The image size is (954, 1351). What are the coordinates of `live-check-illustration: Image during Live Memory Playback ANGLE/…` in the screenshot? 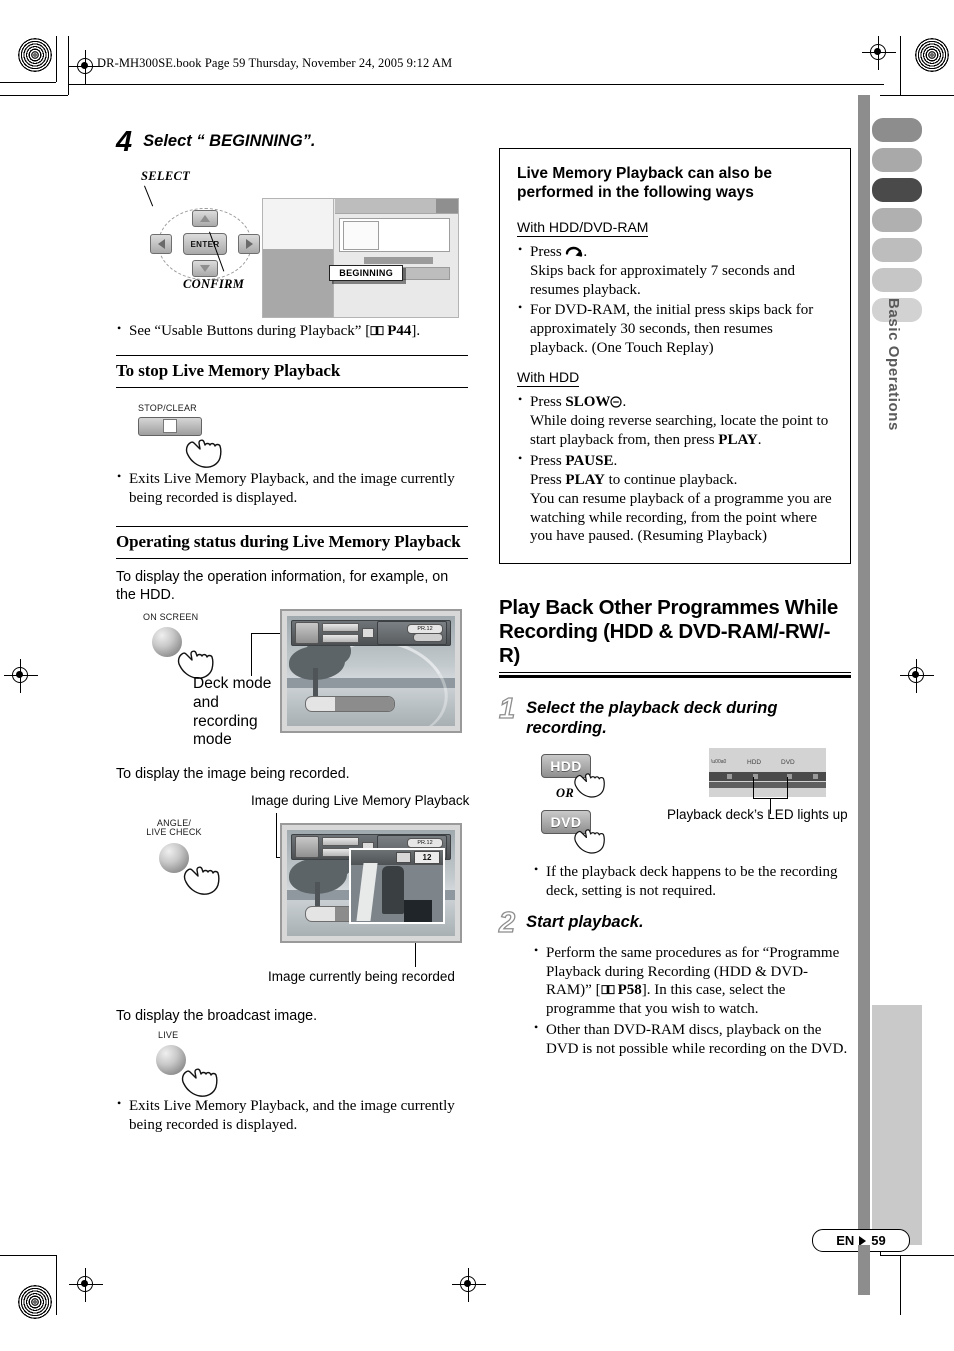 It's located at (292, 893).